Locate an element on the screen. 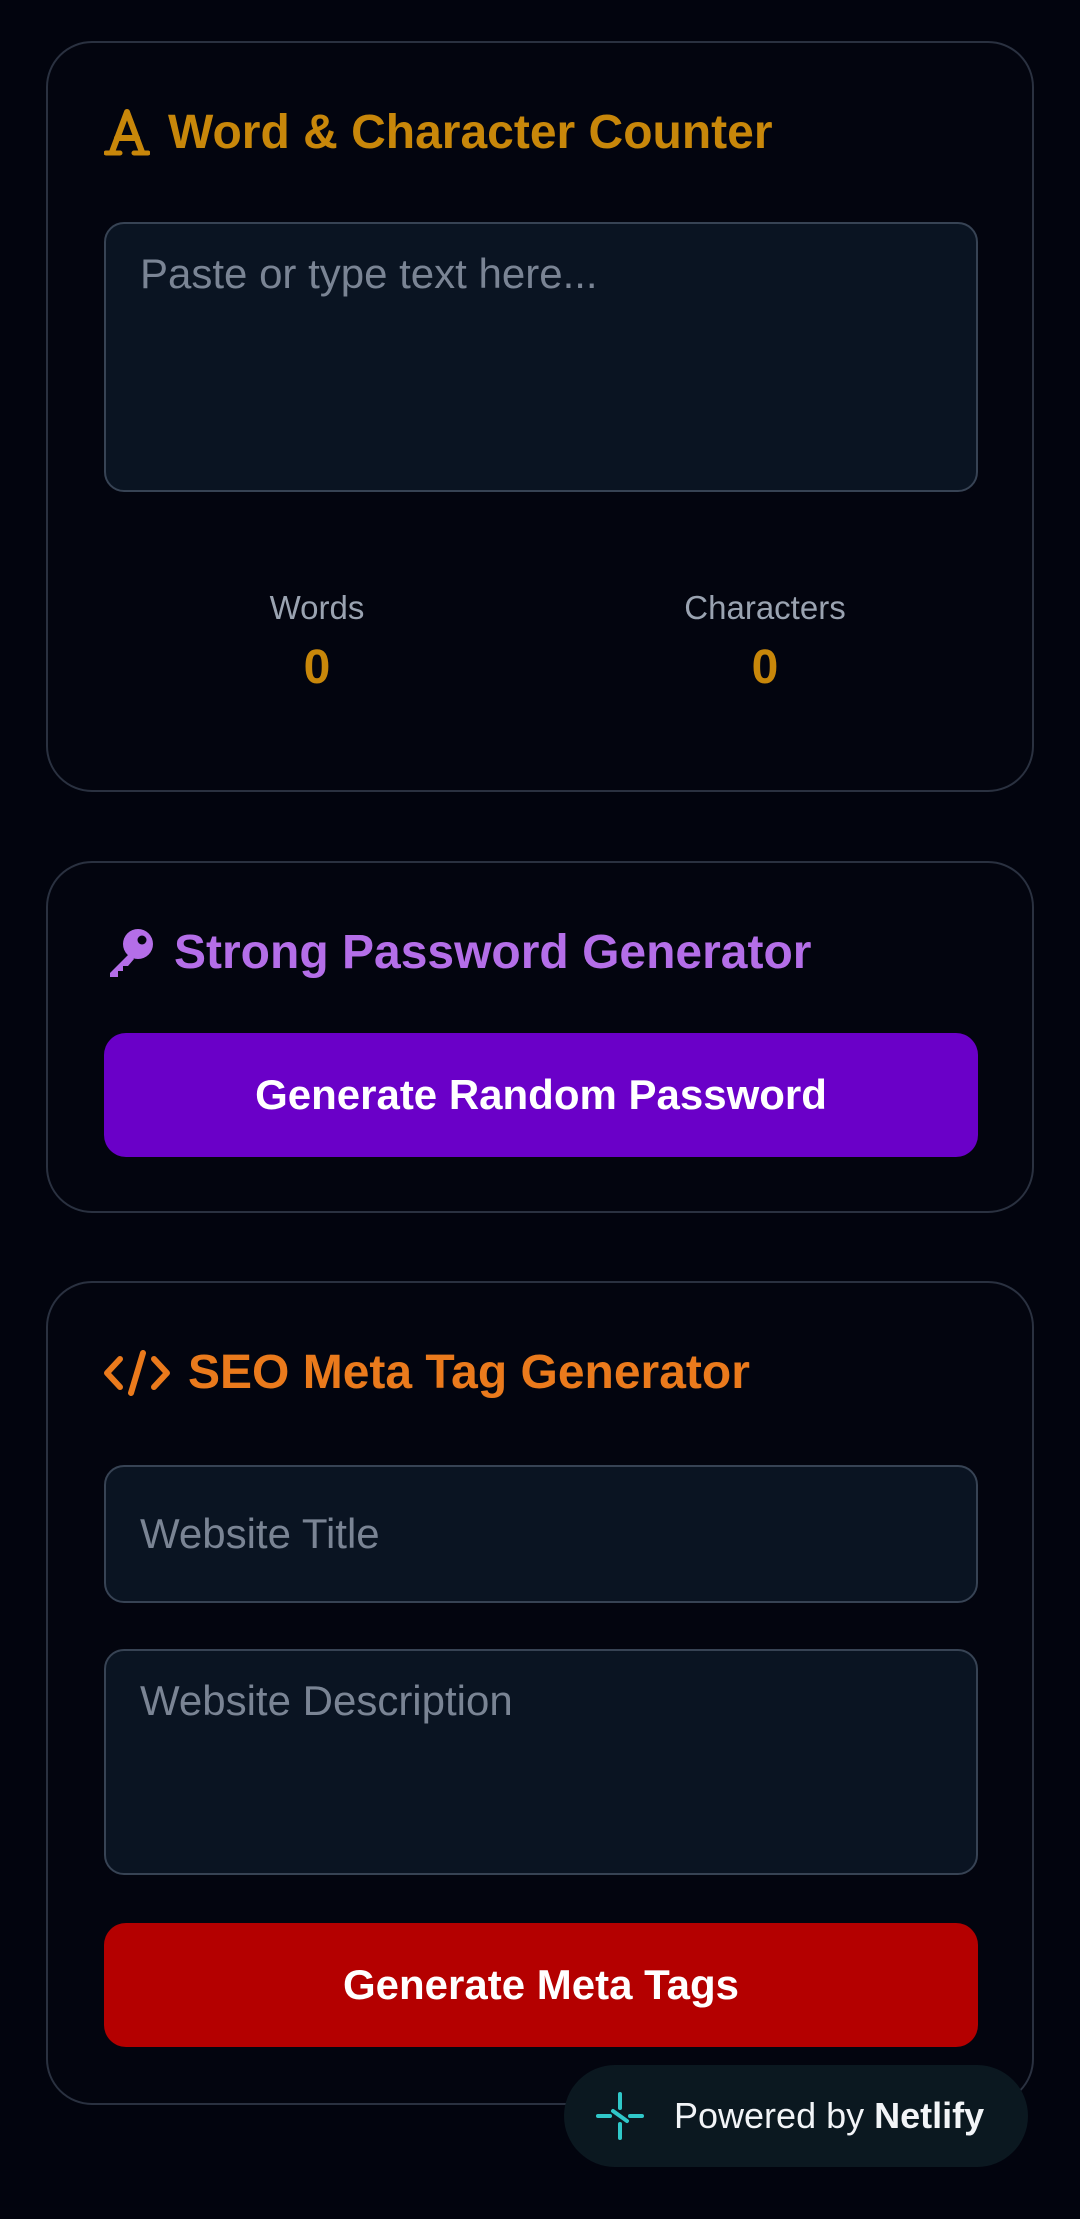 The width and height of the screenshot is (1080, 2219). netlify-badge-prefix: Powered by is located at coordinates (769, 2115).